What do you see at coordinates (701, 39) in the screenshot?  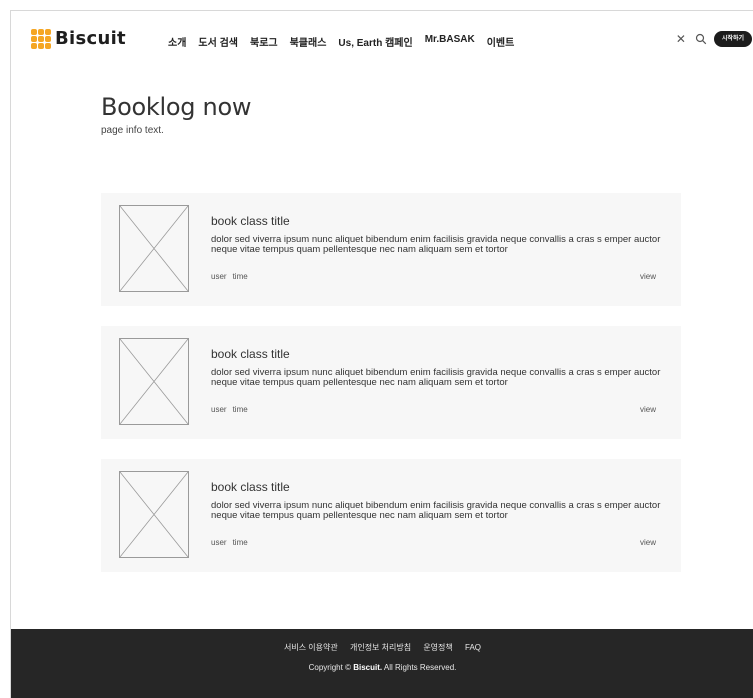 I see `search-icon` at bounding box center [701, 39].